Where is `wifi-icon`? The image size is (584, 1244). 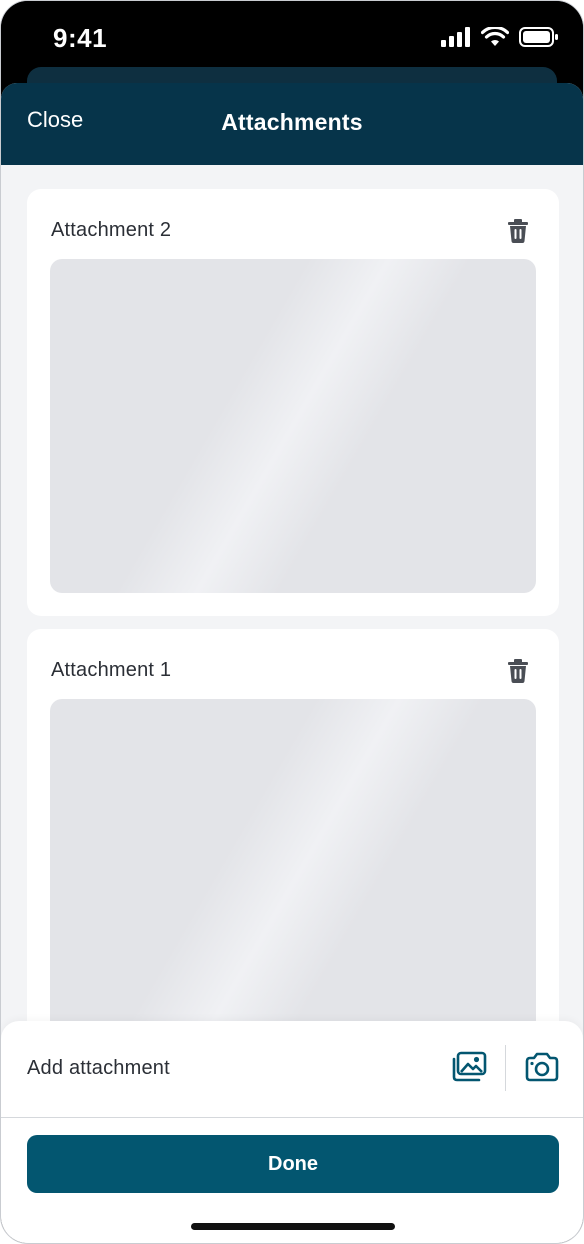 wifi-icon is located at coordinates (495, 36).